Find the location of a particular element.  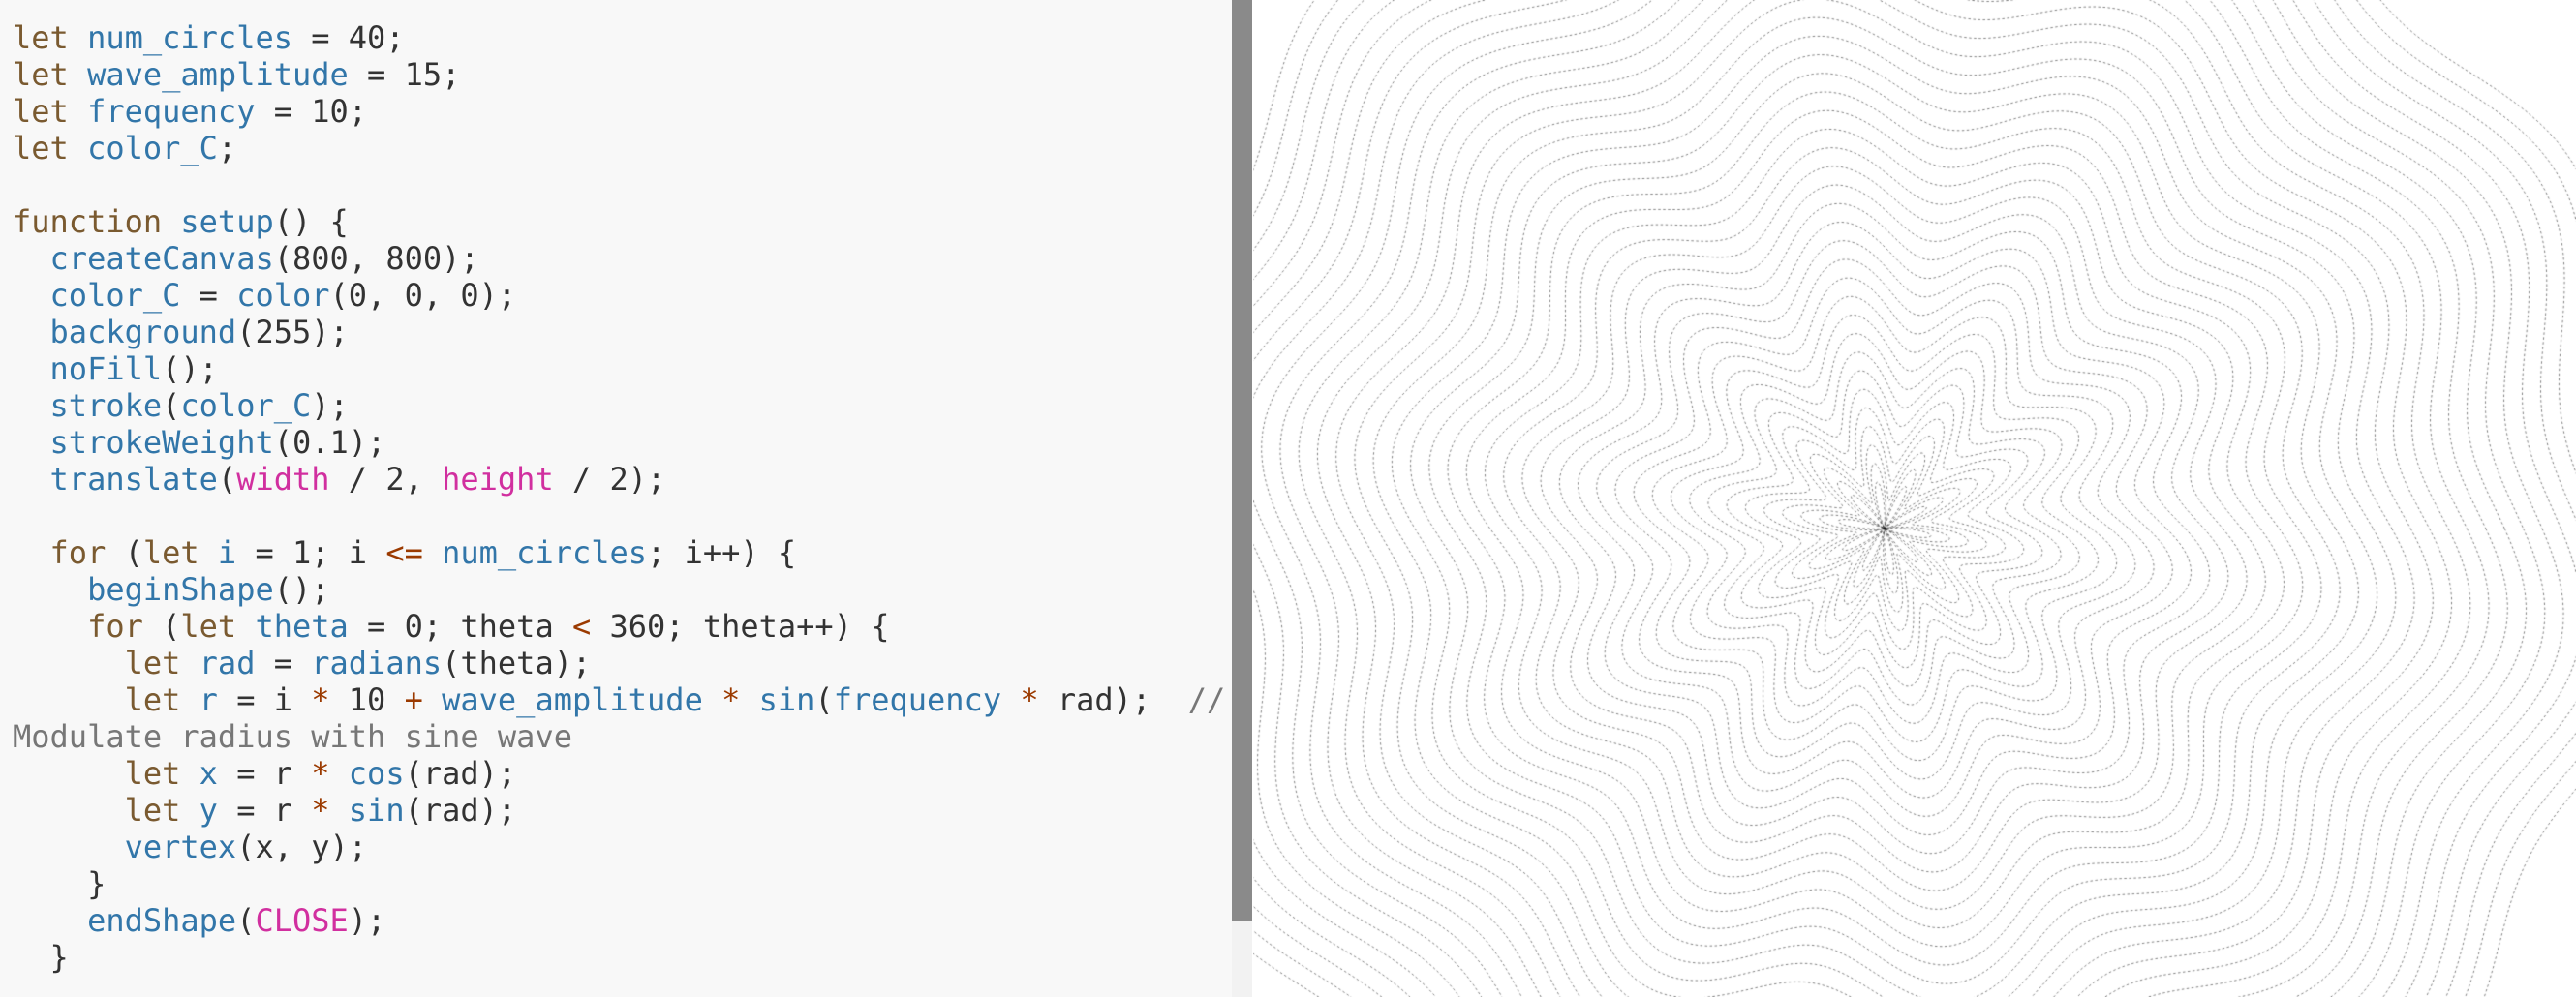

code-line: let num_circles = 40; is located at coordinates (619, 37).